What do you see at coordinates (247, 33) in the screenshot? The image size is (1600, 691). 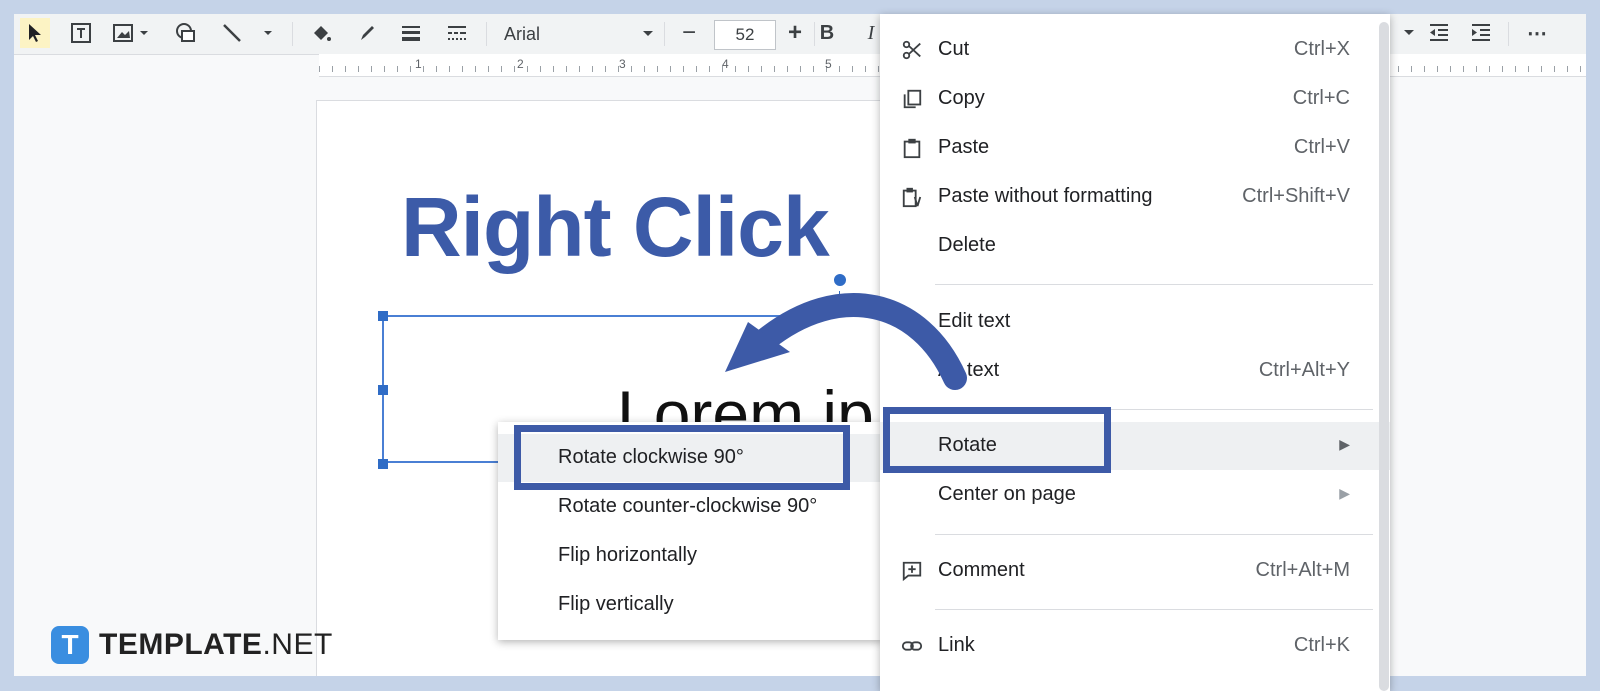 I see `line-tool-icon` at bounding box center [247, 33].